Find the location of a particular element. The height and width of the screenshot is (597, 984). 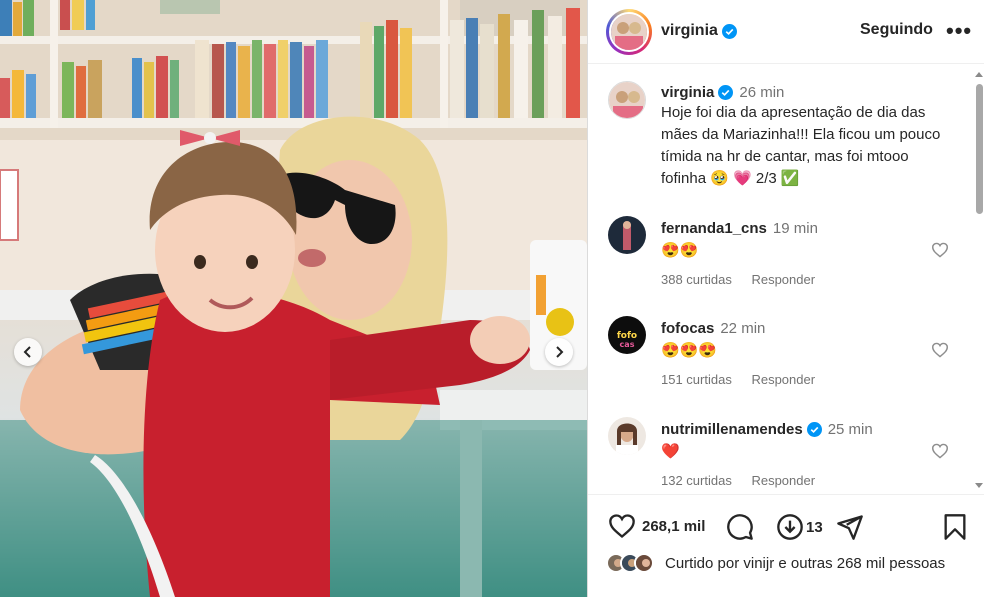

download-circle-icon is located at coordinates (790, 527).